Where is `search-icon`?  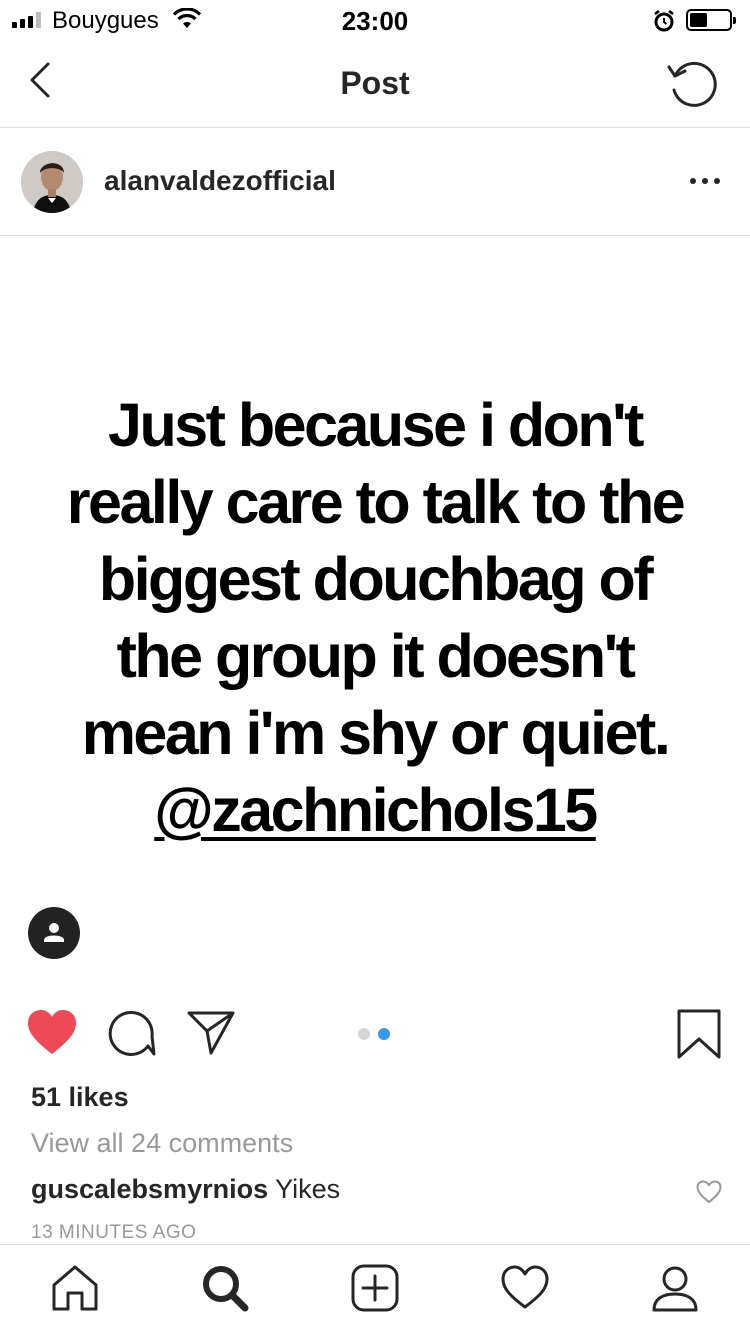 search-icon is located at coordinates (226, 1289).